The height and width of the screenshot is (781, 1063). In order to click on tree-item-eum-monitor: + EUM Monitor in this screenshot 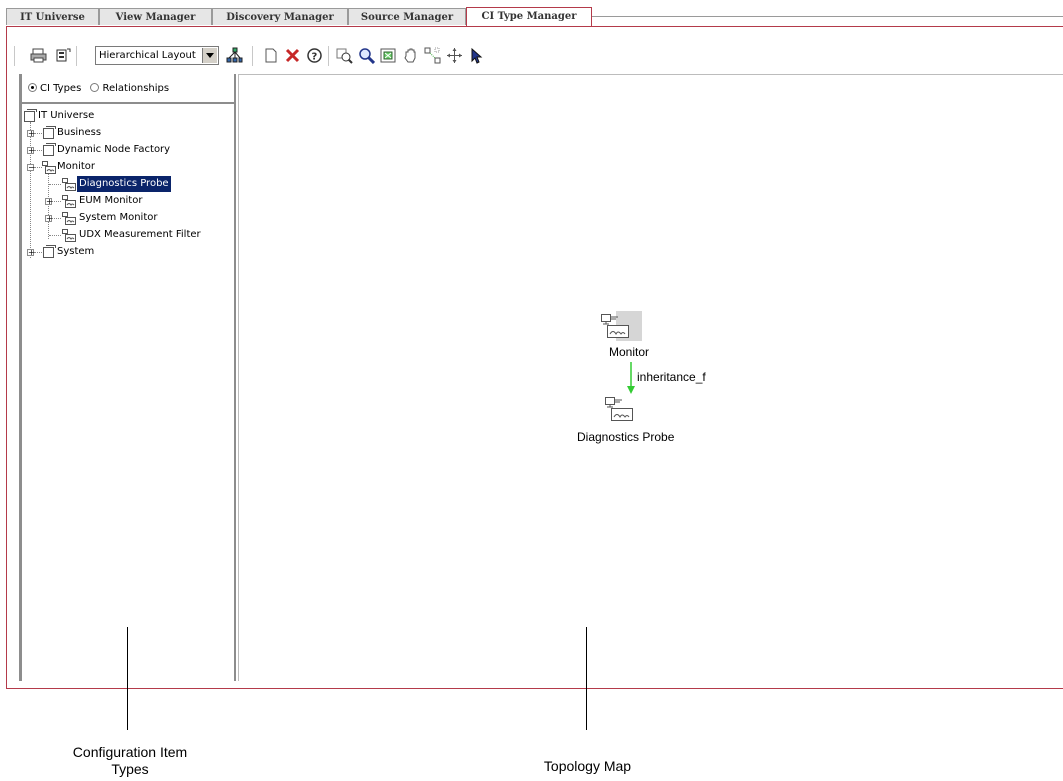, I will do `click(127, 201)`.